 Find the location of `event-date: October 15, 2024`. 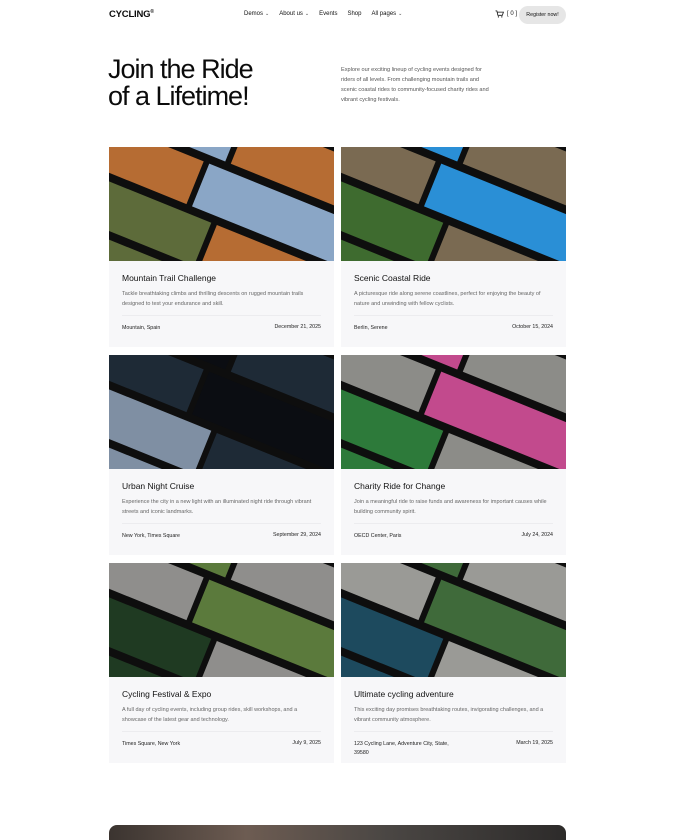

event-date: October 15, 2024 is located at coordinates (532, 327).